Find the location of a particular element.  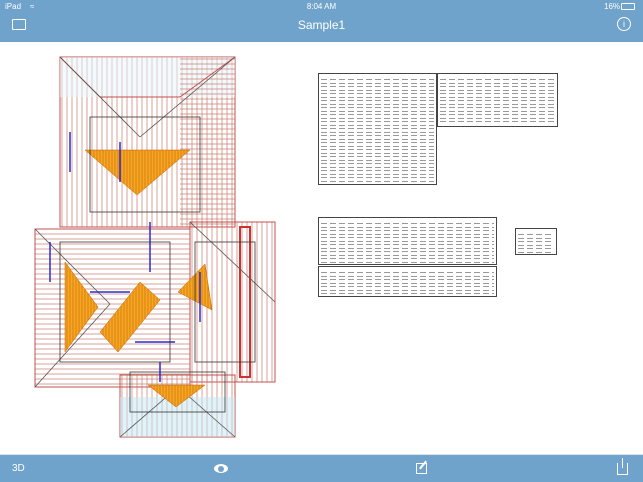

bottom-toolbar: 3D is located at coordinates (321, 468).